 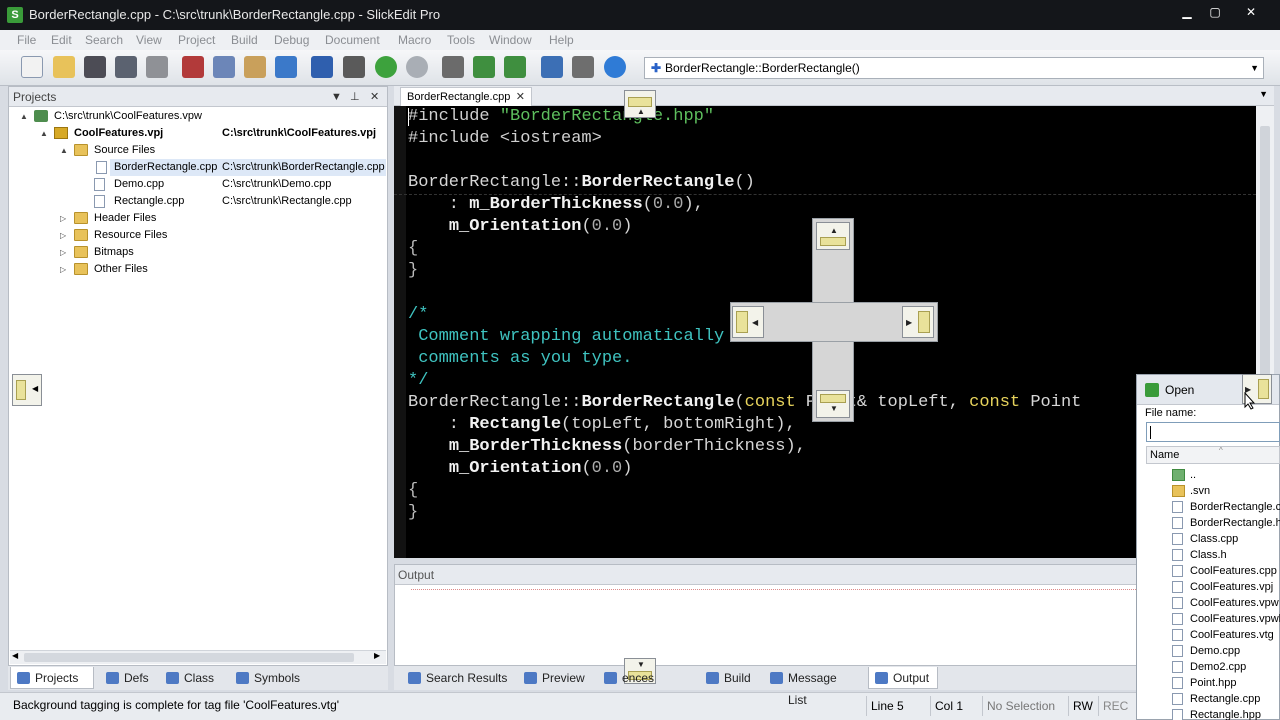 I want to click on menu-window: Window, so click(x=510, y=40).